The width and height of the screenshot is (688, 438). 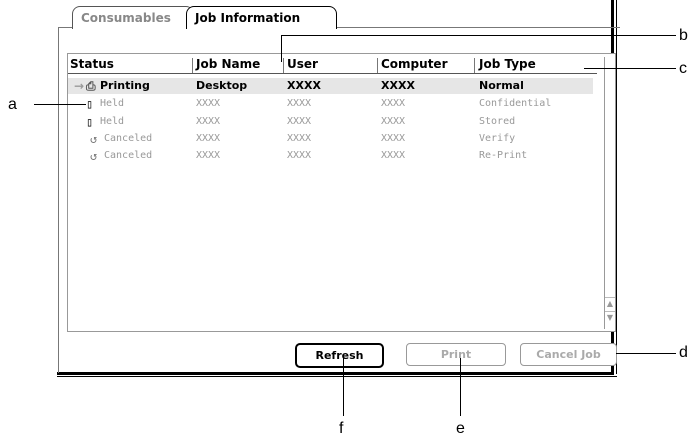 What do you see at coordinates (478, 35) in the screenshot?
I see `callout-line-b` at bounding box center [478, 35].